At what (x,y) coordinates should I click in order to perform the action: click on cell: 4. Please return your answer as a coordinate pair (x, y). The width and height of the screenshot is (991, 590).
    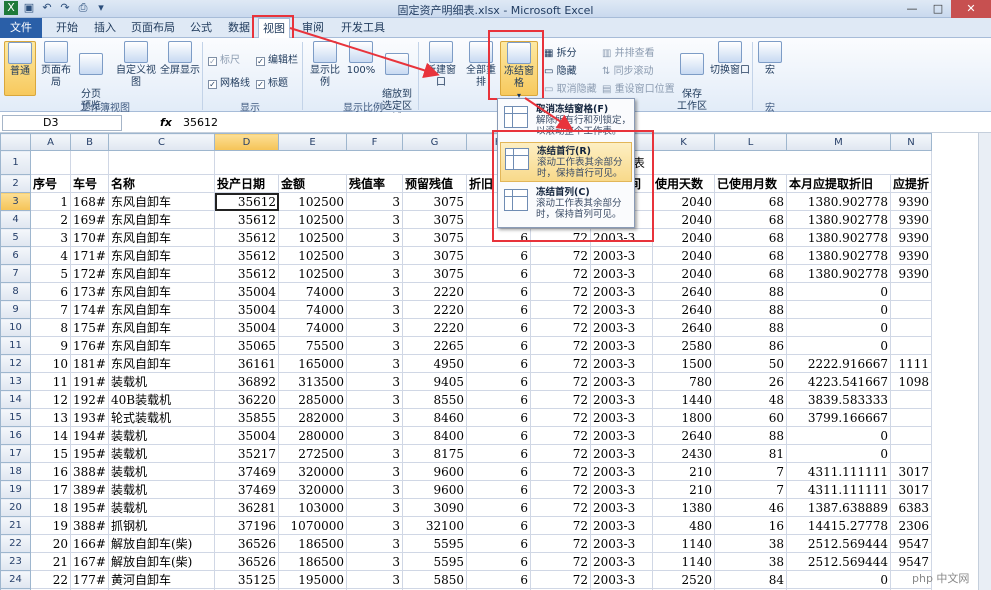
    Looking at the image, I should click on (50, 255).